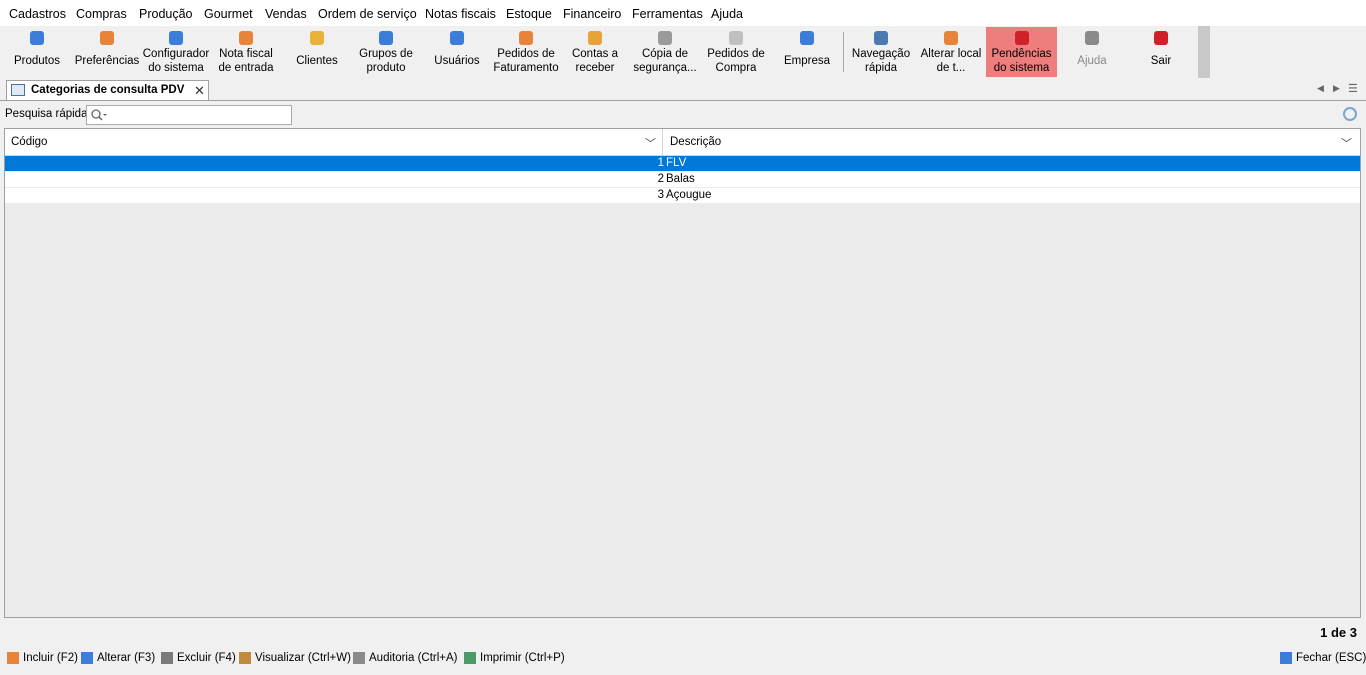  What do you see at coordinates (413, 658) in the screenshot?
I see `audit-label: Auditoria (Ctrl+A)` at bounding box center [413, 658].